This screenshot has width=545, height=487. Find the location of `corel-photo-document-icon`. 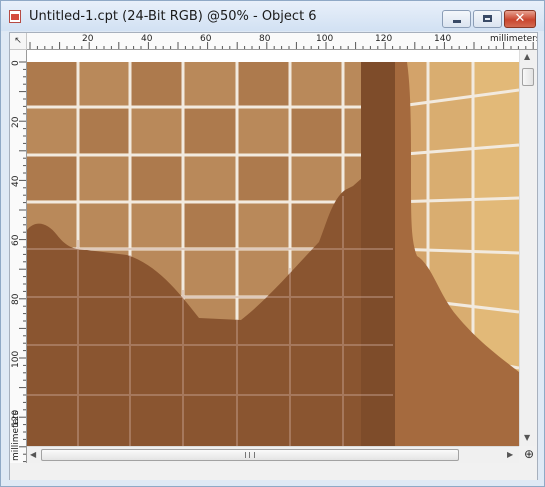

corel-photo-document-icon is located at coordinates (15, 16).